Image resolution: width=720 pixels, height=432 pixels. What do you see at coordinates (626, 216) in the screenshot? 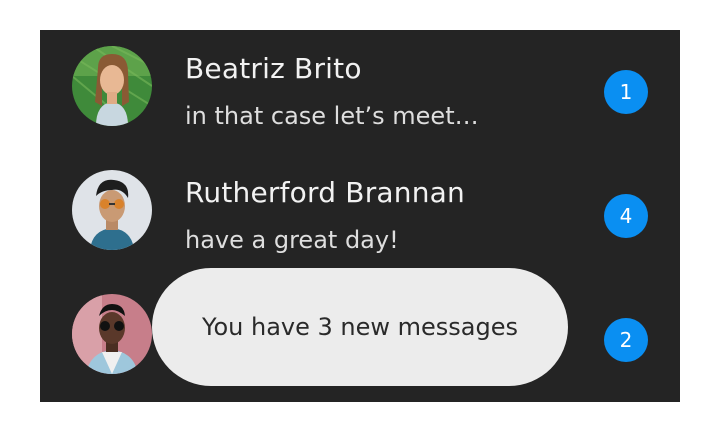
I see `unread-count-badge: 4` at bounding box center [626, 216].